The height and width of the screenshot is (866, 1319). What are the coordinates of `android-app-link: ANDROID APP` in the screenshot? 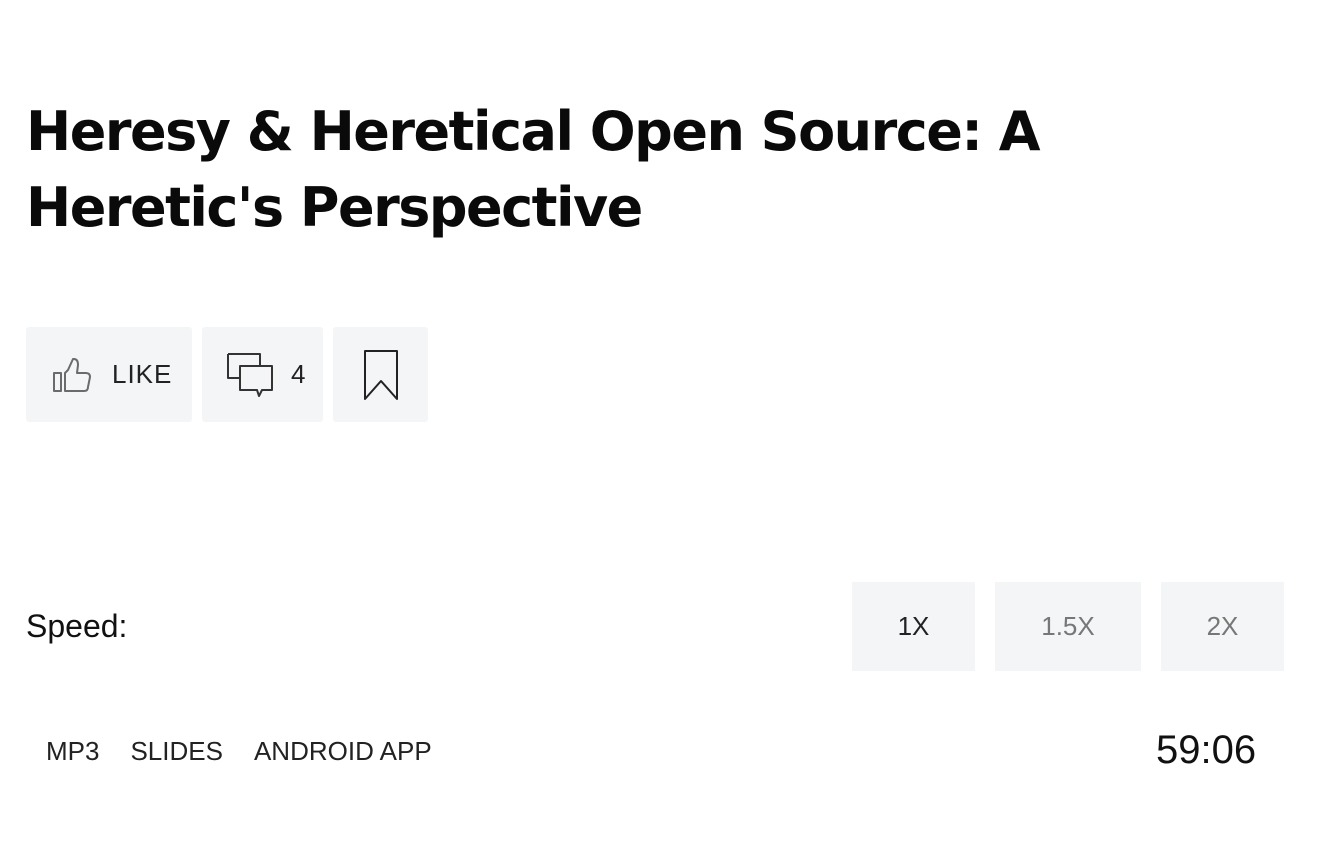 It's located at (343, 751).